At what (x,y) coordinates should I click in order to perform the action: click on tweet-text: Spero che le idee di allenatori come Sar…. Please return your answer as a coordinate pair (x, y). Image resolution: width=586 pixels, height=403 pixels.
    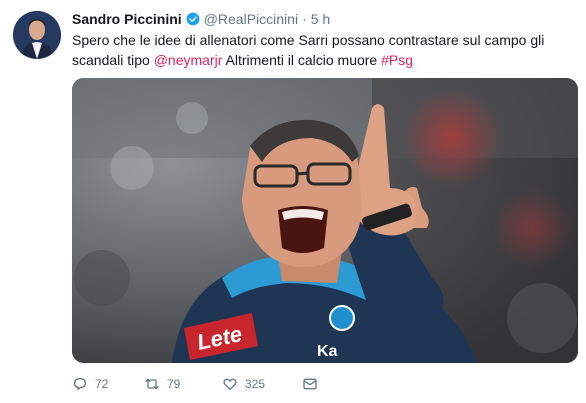
    Looking at the image, I should click on (322, 50).